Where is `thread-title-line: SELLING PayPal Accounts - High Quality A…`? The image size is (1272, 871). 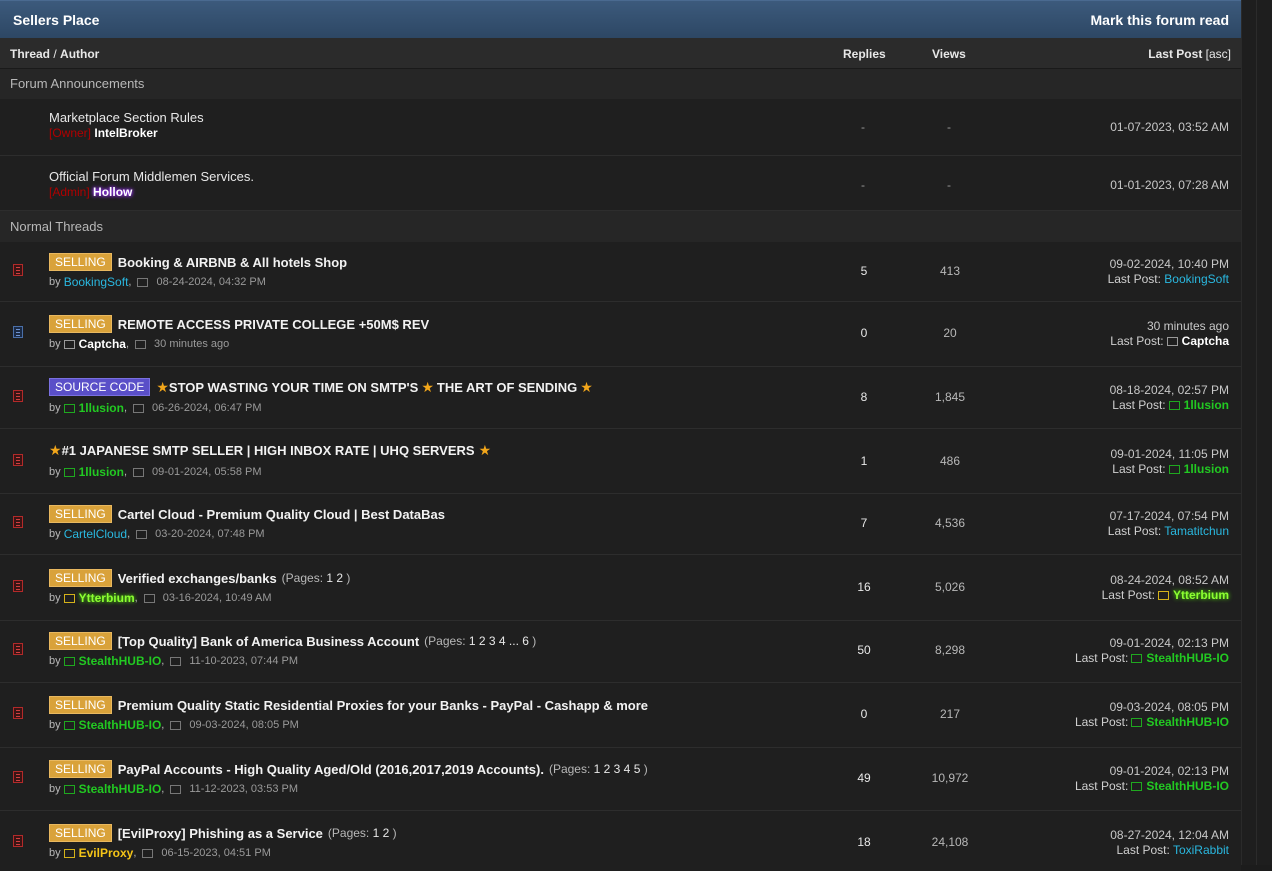
thread-title-line: SELLING PayPal Accounts - High Quality A… is located at coordinates (348, 769).